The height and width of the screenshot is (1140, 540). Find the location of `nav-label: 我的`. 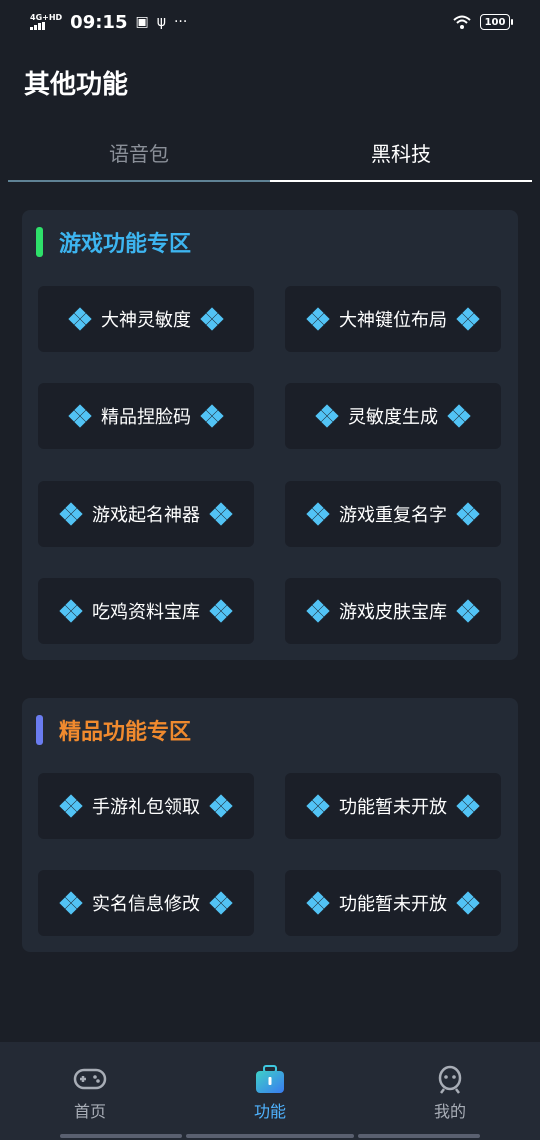

nav-label: 我的 is located at coordinates (449, 1111).